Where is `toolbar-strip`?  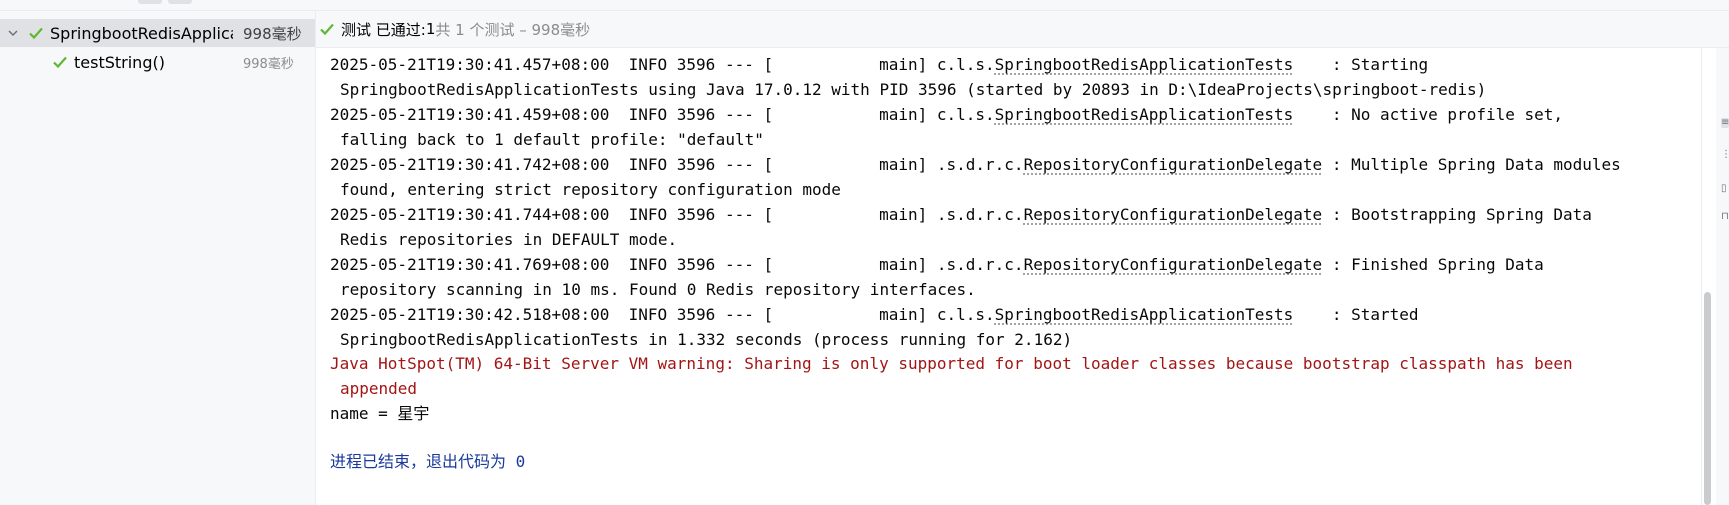
toolbar-strip is located at coordinates (864, 5).